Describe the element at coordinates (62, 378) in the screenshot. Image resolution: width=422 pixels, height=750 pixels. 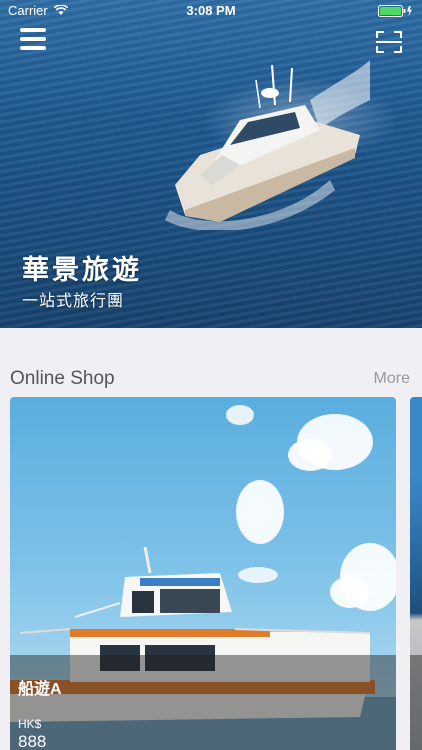
I see `online-shop-heading: Online Shop` at that location.